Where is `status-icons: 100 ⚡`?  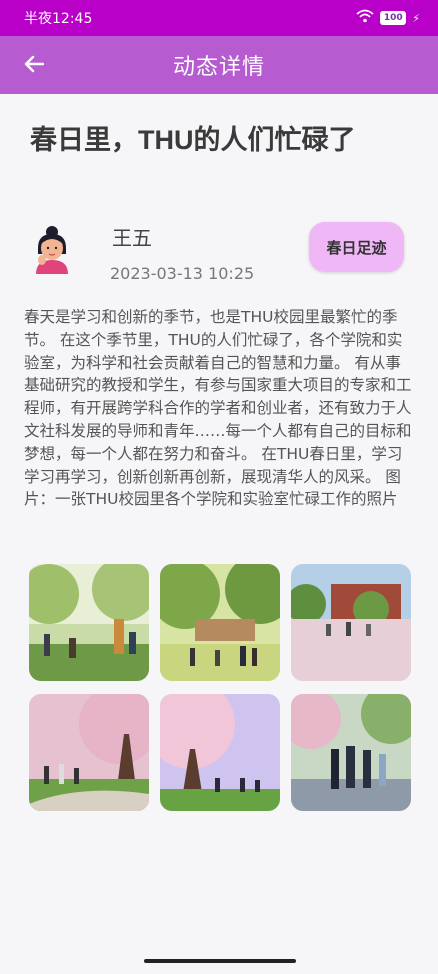
status-icons: 100 ⚡ is located at coordinates (388, 18).